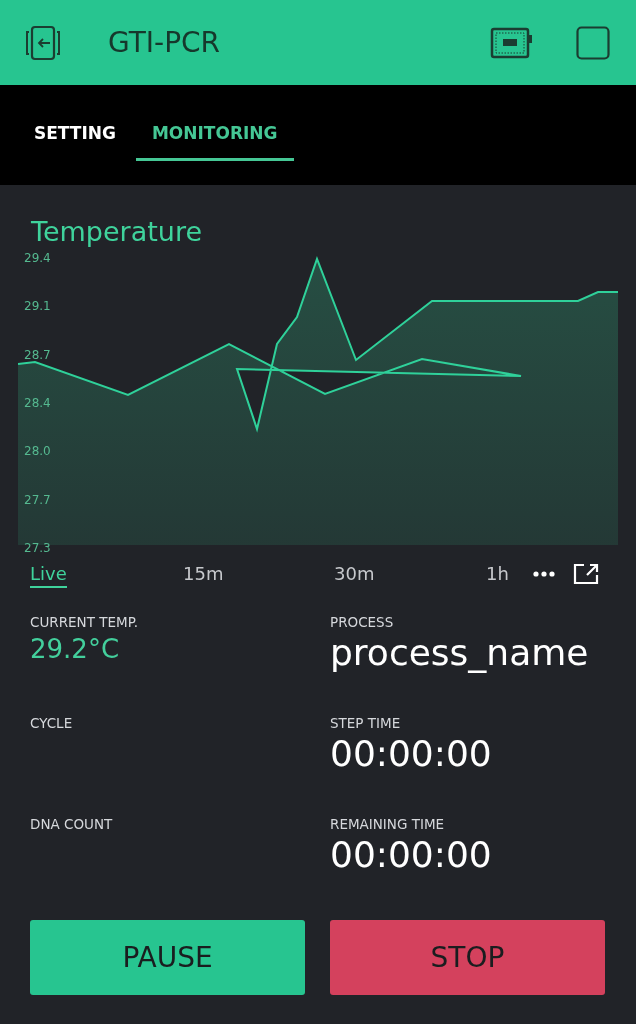 The height and width of the screenshot is (1024, 636). I want to click on field-value: process_name, so click(460, 652).